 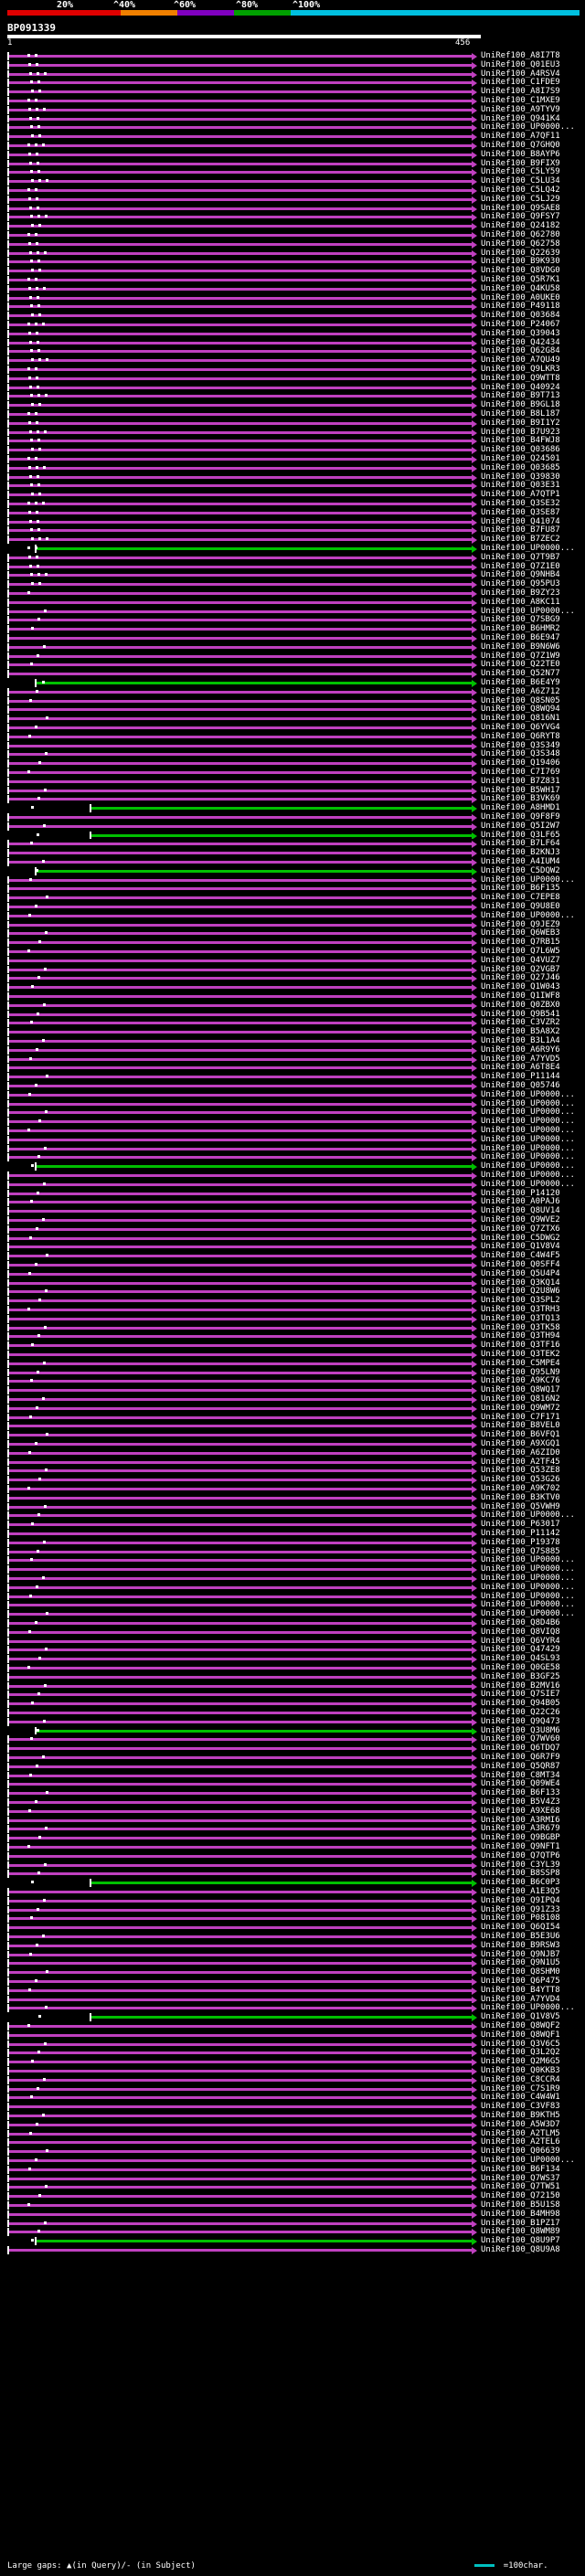 What do you see at coordinates (307, 5) in the screenshot?
I see `scale-label-100: ^100%` at bounding box center [307, 5].